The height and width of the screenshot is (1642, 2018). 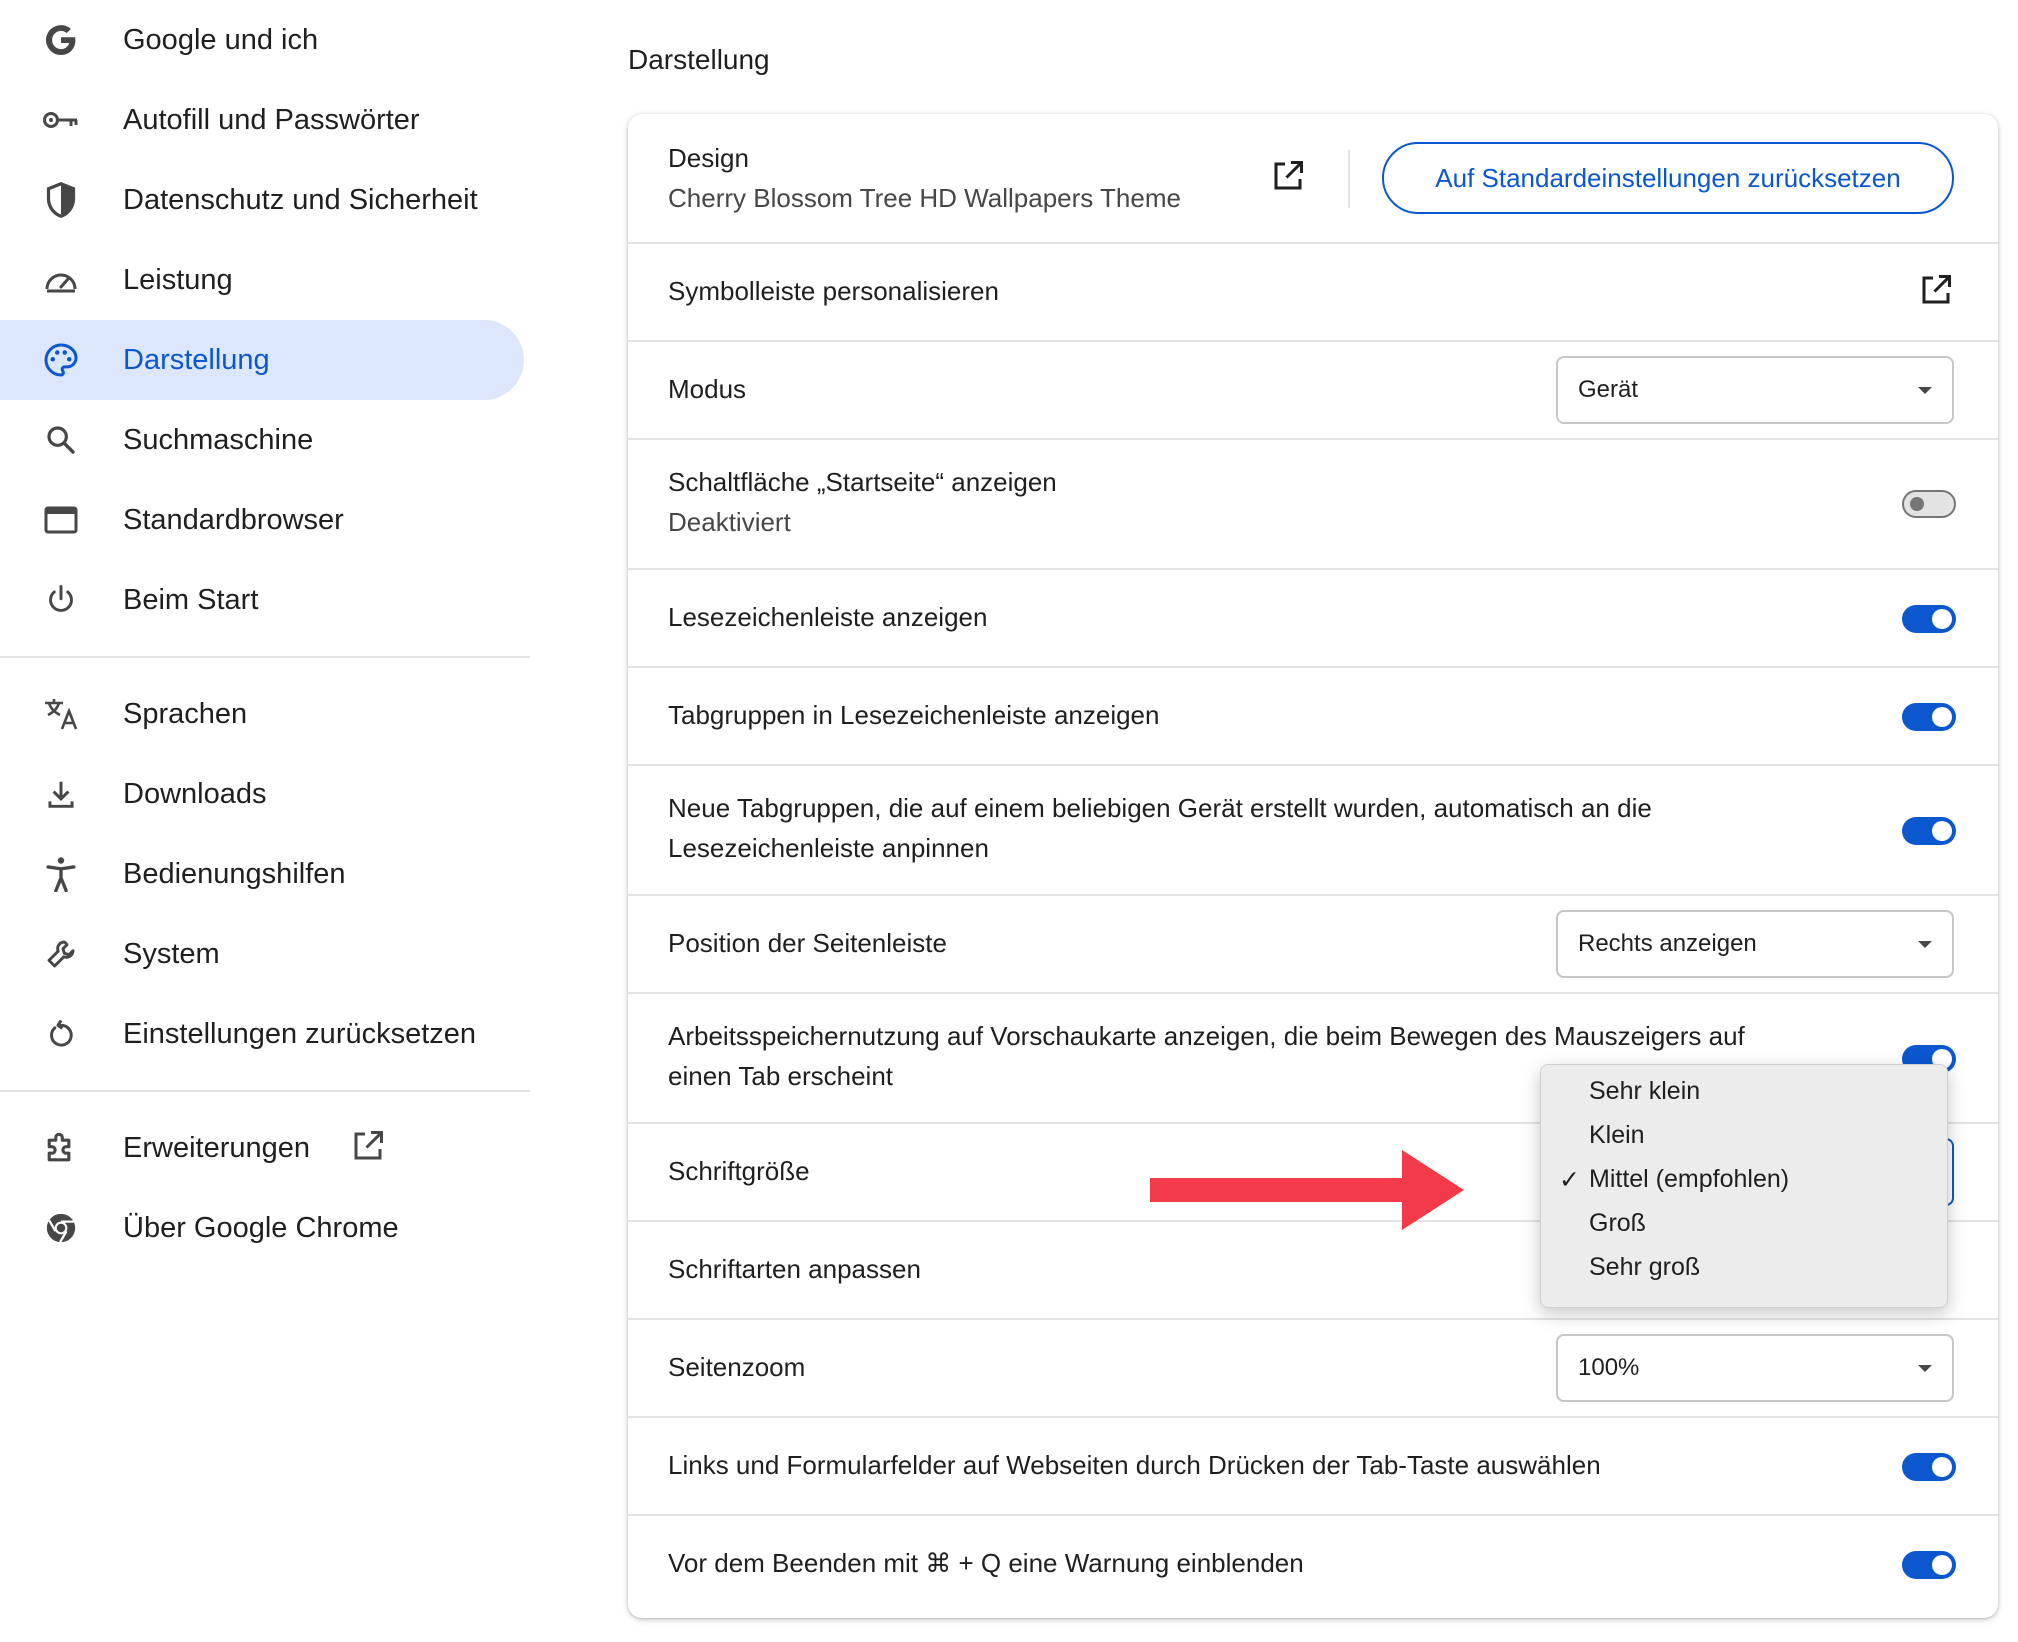 I want to click on sidebar-item-autofill: Autofill und Passwörter, so click(x=262, y=120).